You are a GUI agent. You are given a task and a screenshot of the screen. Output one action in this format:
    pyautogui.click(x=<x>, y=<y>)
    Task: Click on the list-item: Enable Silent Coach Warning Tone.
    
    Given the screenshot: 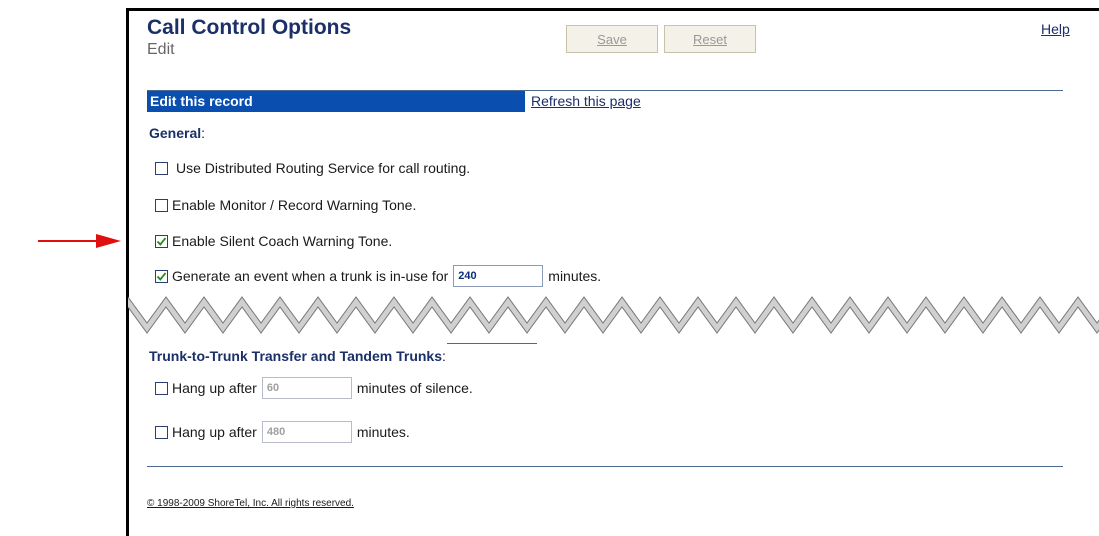 What is the action you would take?
    pyautogui.click(x=273, y=241)
    